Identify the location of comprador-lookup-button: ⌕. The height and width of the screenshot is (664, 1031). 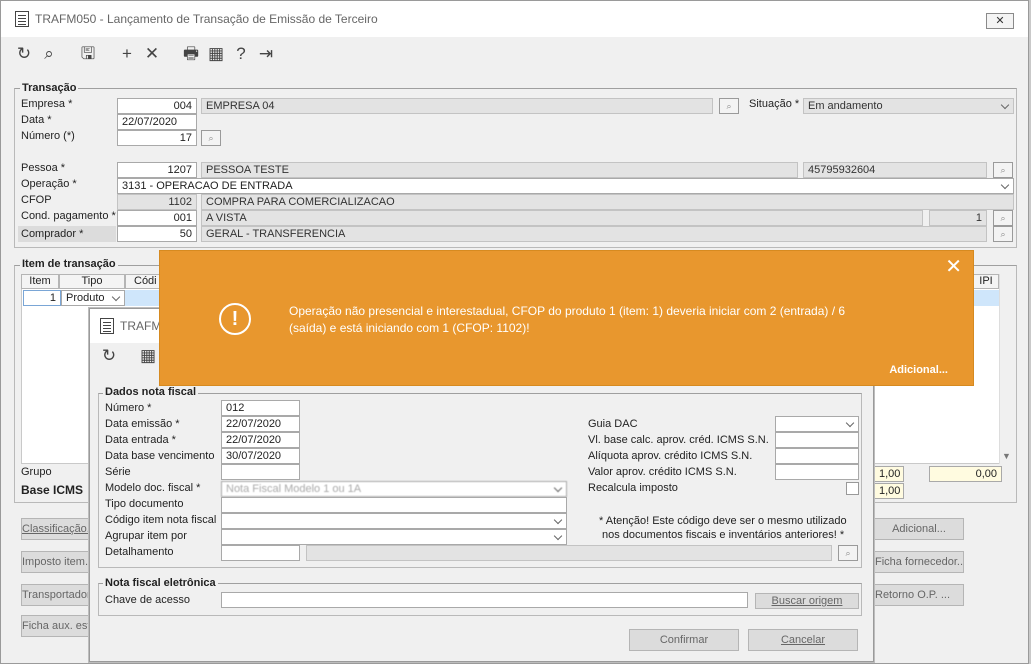
(1003, 234).